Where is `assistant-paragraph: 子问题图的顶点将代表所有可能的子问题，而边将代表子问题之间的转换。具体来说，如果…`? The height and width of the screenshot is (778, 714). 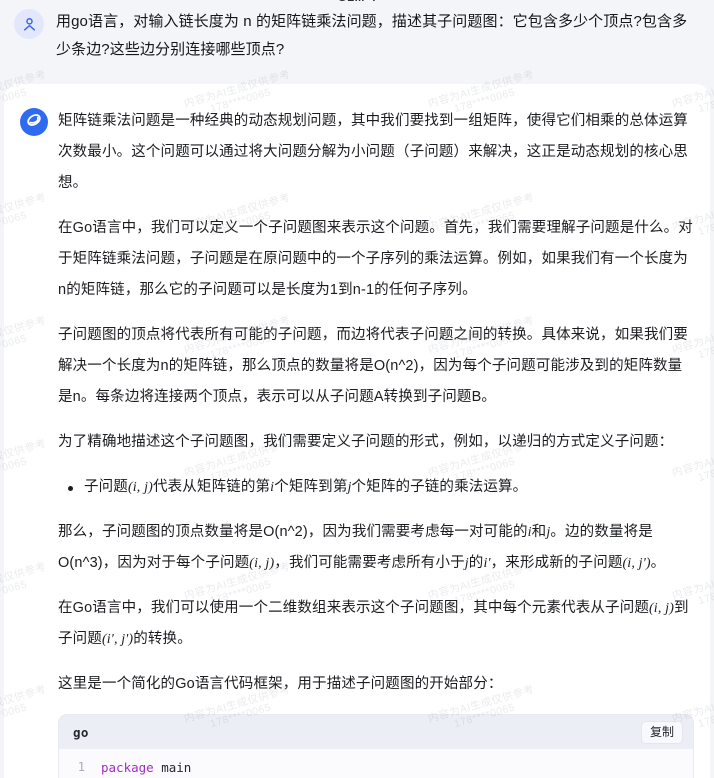
assistant-paragraph: 子问题图的顶点将代表所有可能的子问题，而边将代表子问题之间的转换。具体来说，如果… is located at coordinates (373, 366).